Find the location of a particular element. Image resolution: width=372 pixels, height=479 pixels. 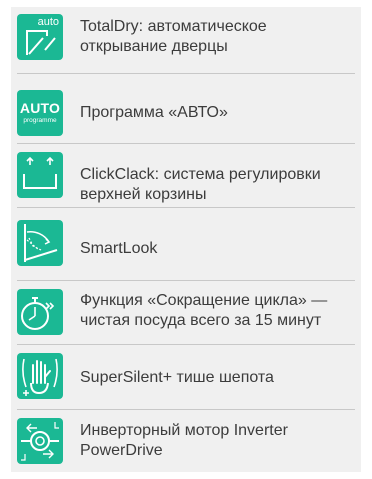

auto-programme-icon: AUTO programme is located at coordinates (40, 113).